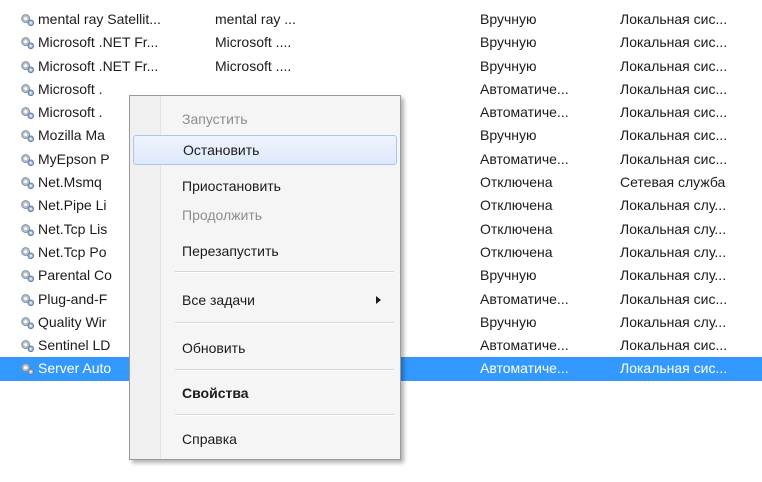 The image size is (762, 482). I want to click on menu-item-all-tasks-label: Все задачи, so click(218, 300).